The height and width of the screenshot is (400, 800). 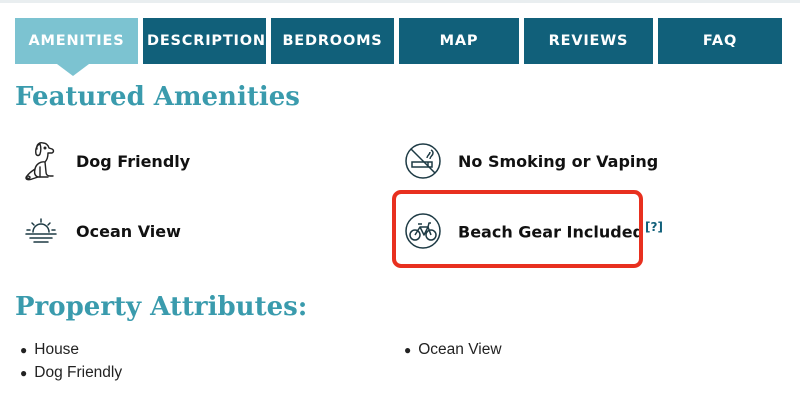 I want to click on amenity-label: Ocean View, so click(x=128, y=231).